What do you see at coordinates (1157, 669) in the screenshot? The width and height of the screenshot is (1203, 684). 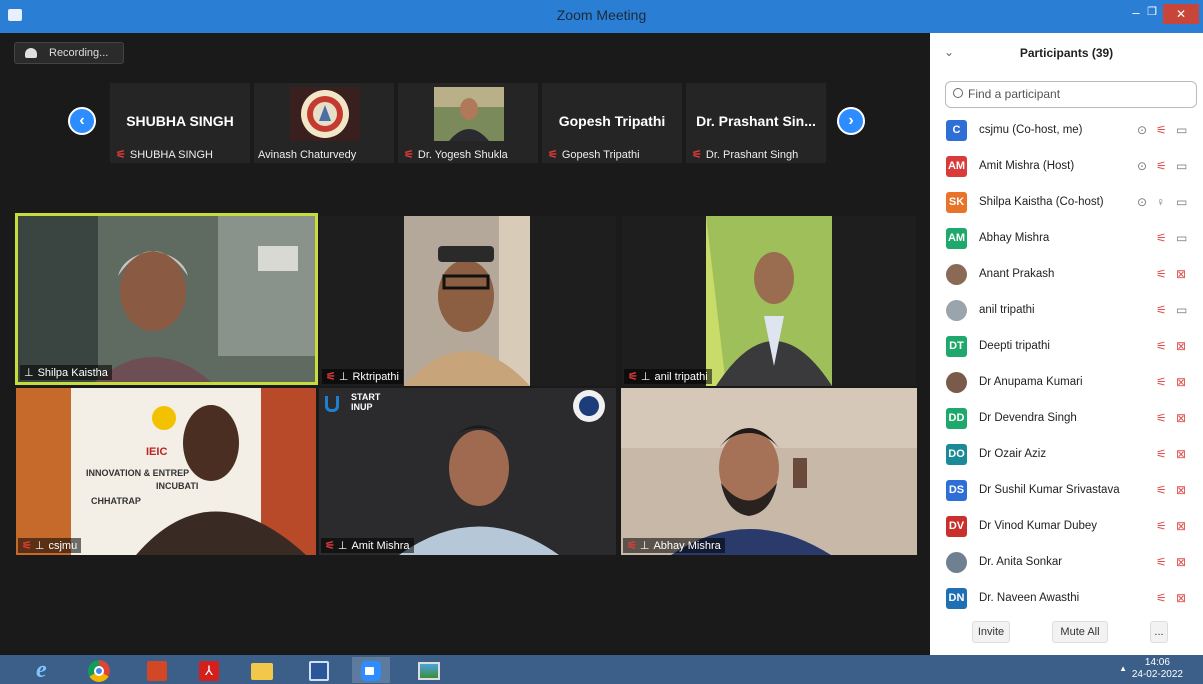 I see `system-clock: 14:06 24-02-2022` at bounding box center [1157, 669].